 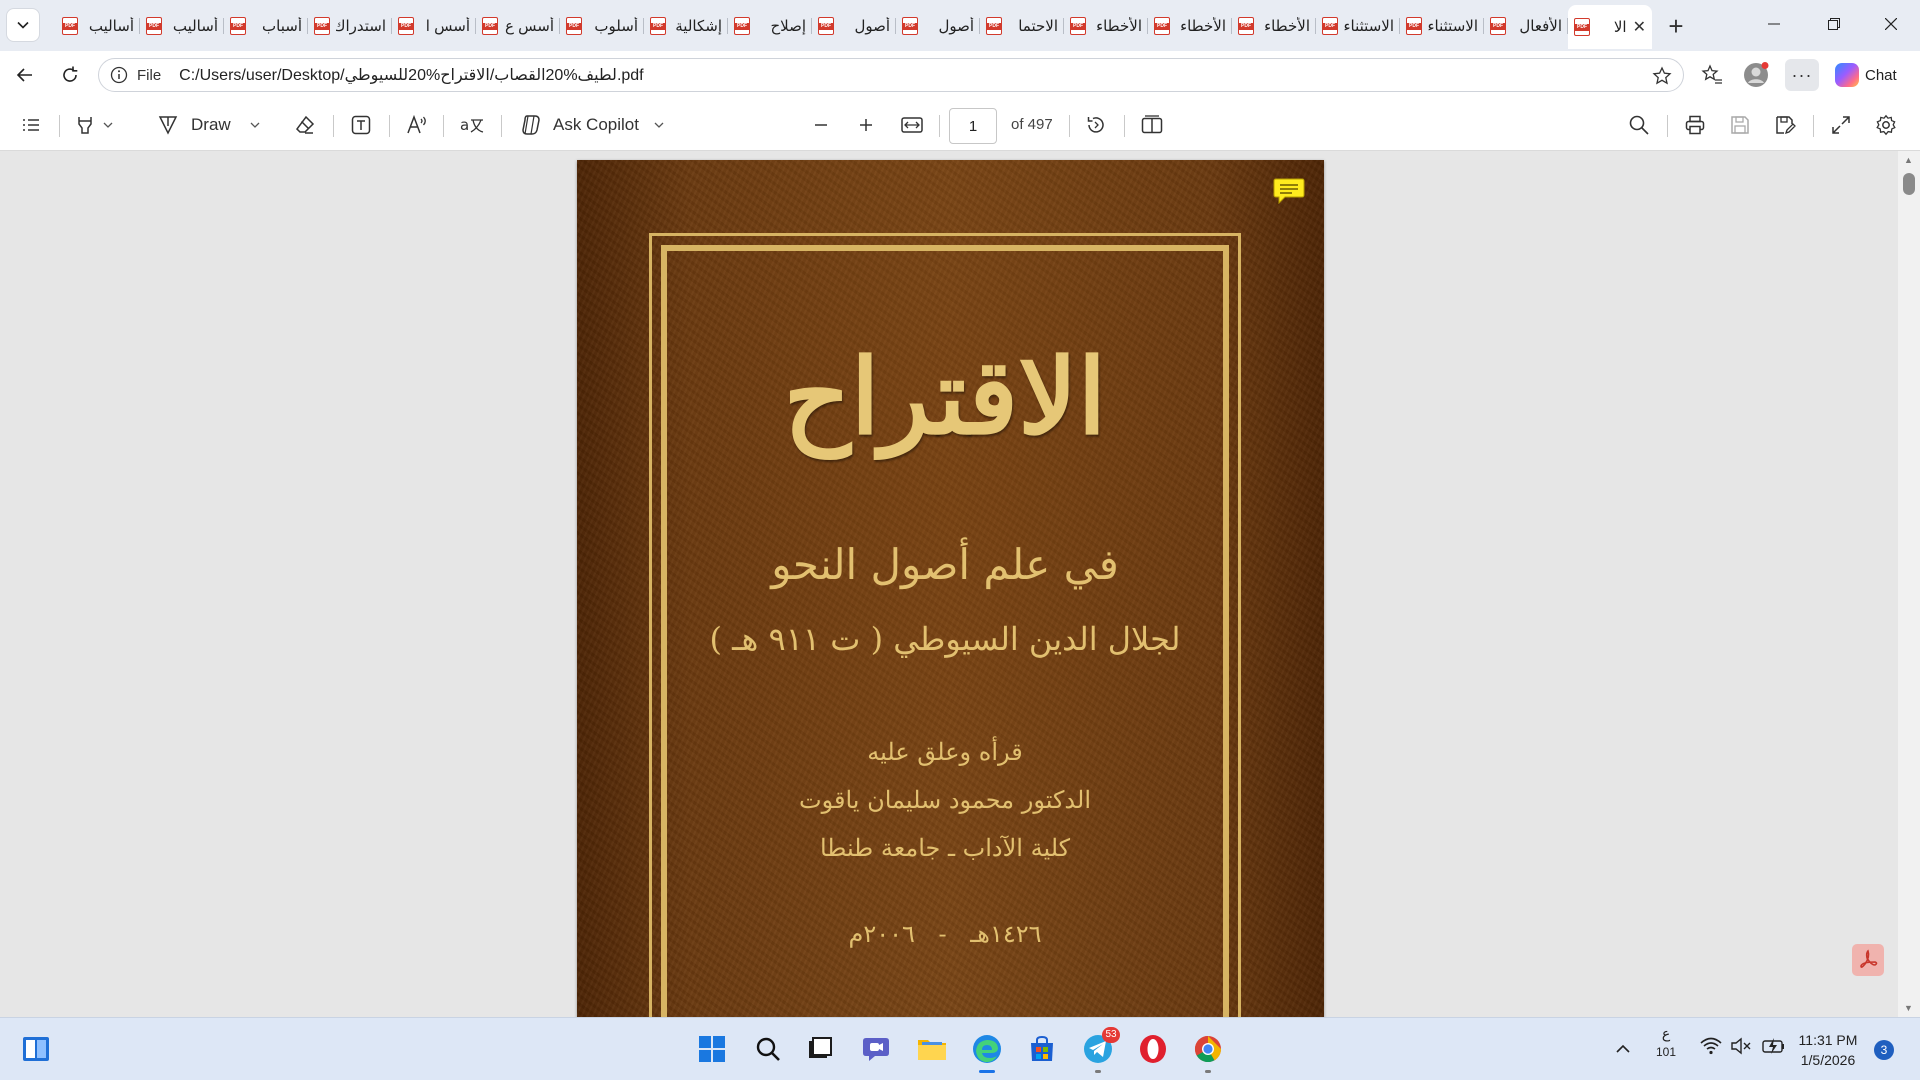 I want to click on tab: استدراك, so click(x=350, y=26).